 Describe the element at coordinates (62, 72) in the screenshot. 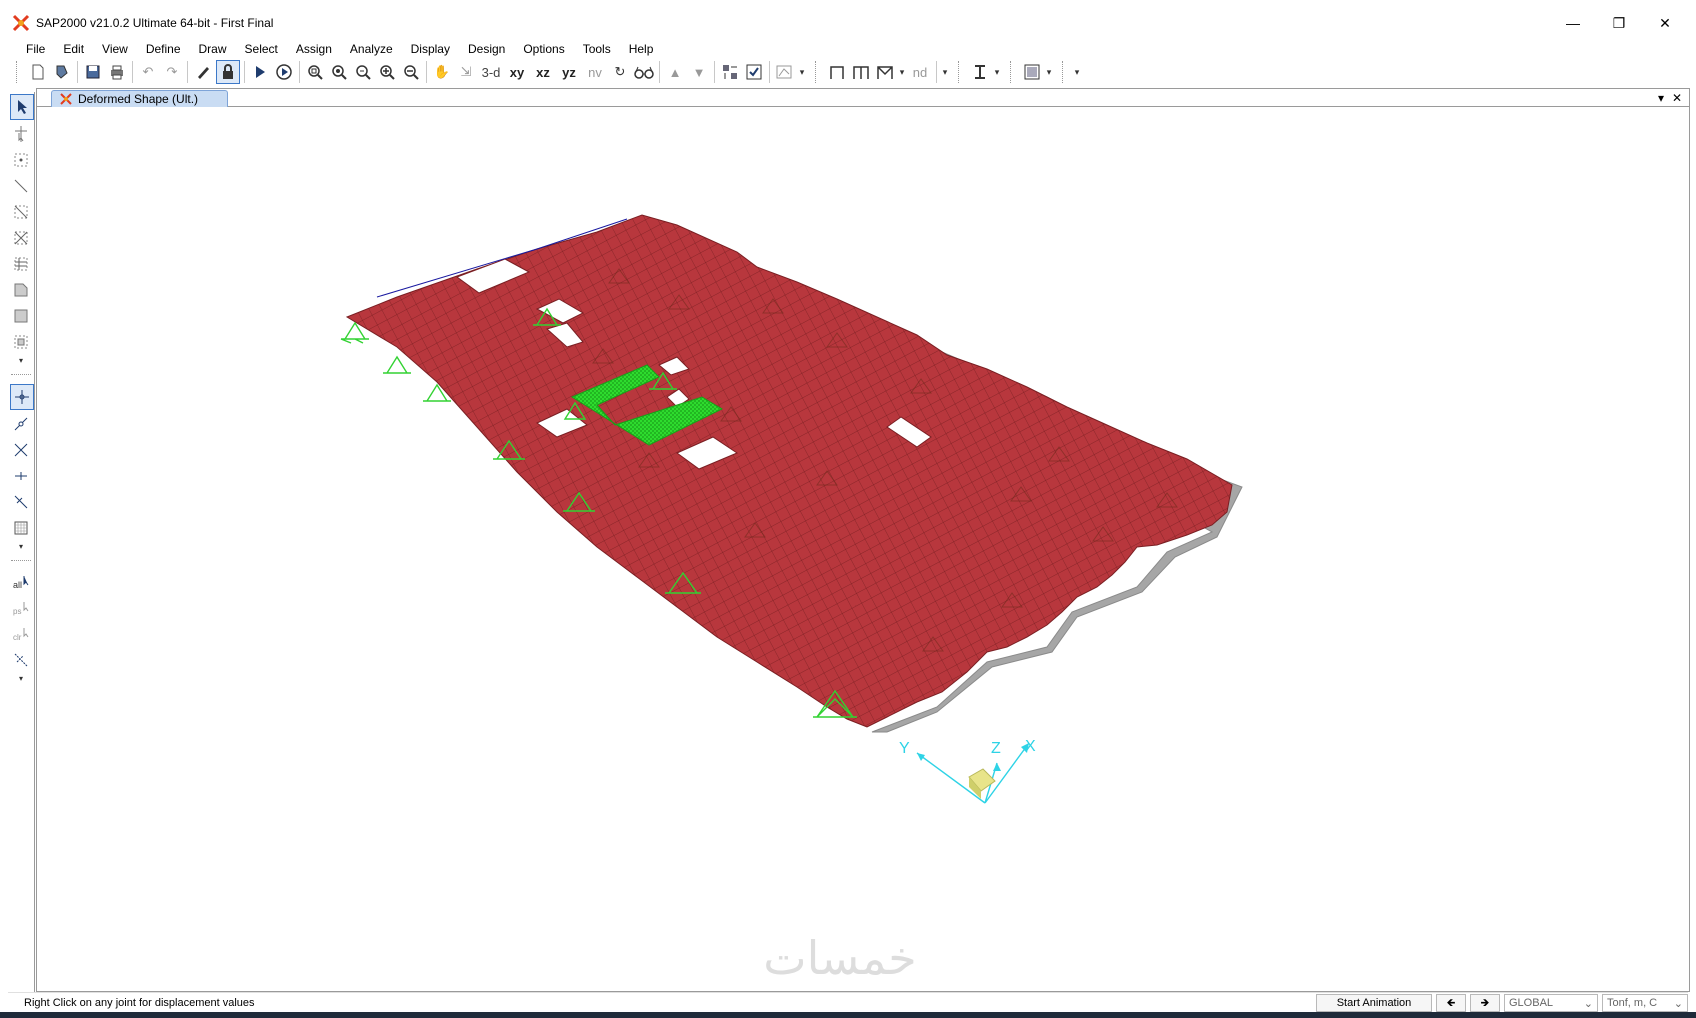

I see `open-file-icon` at that location.